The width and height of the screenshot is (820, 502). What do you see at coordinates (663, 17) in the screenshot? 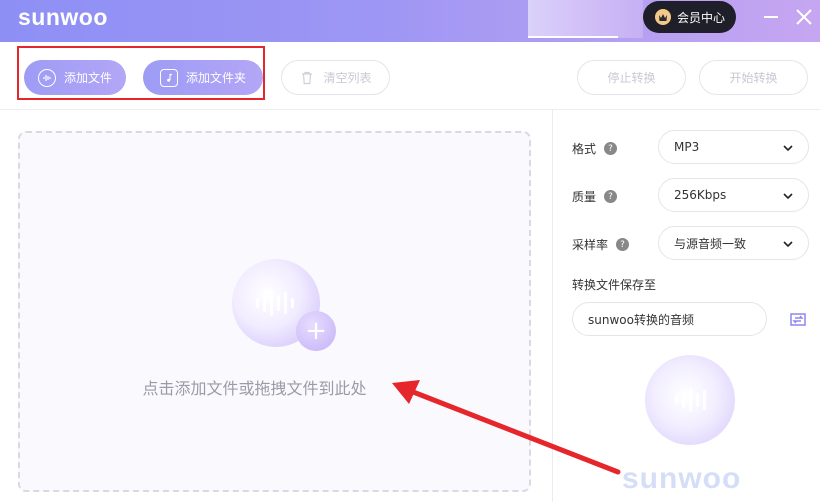
I see `crown-icon` at bounding box center [663, 17].